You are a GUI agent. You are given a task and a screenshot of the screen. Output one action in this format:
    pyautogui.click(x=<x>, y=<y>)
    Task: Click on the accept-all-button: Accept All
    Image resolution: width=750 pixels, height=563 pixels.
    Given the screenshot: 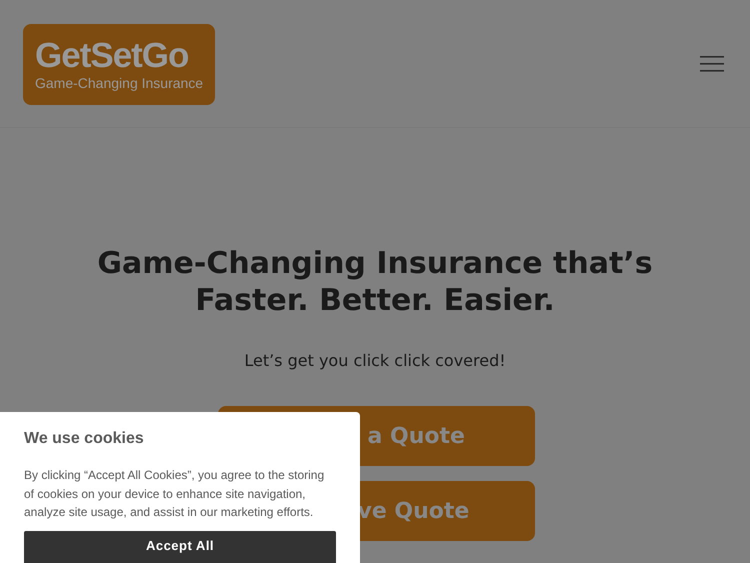 What is the action you would take?
    pyautogui.click(x=180, y=546)
    